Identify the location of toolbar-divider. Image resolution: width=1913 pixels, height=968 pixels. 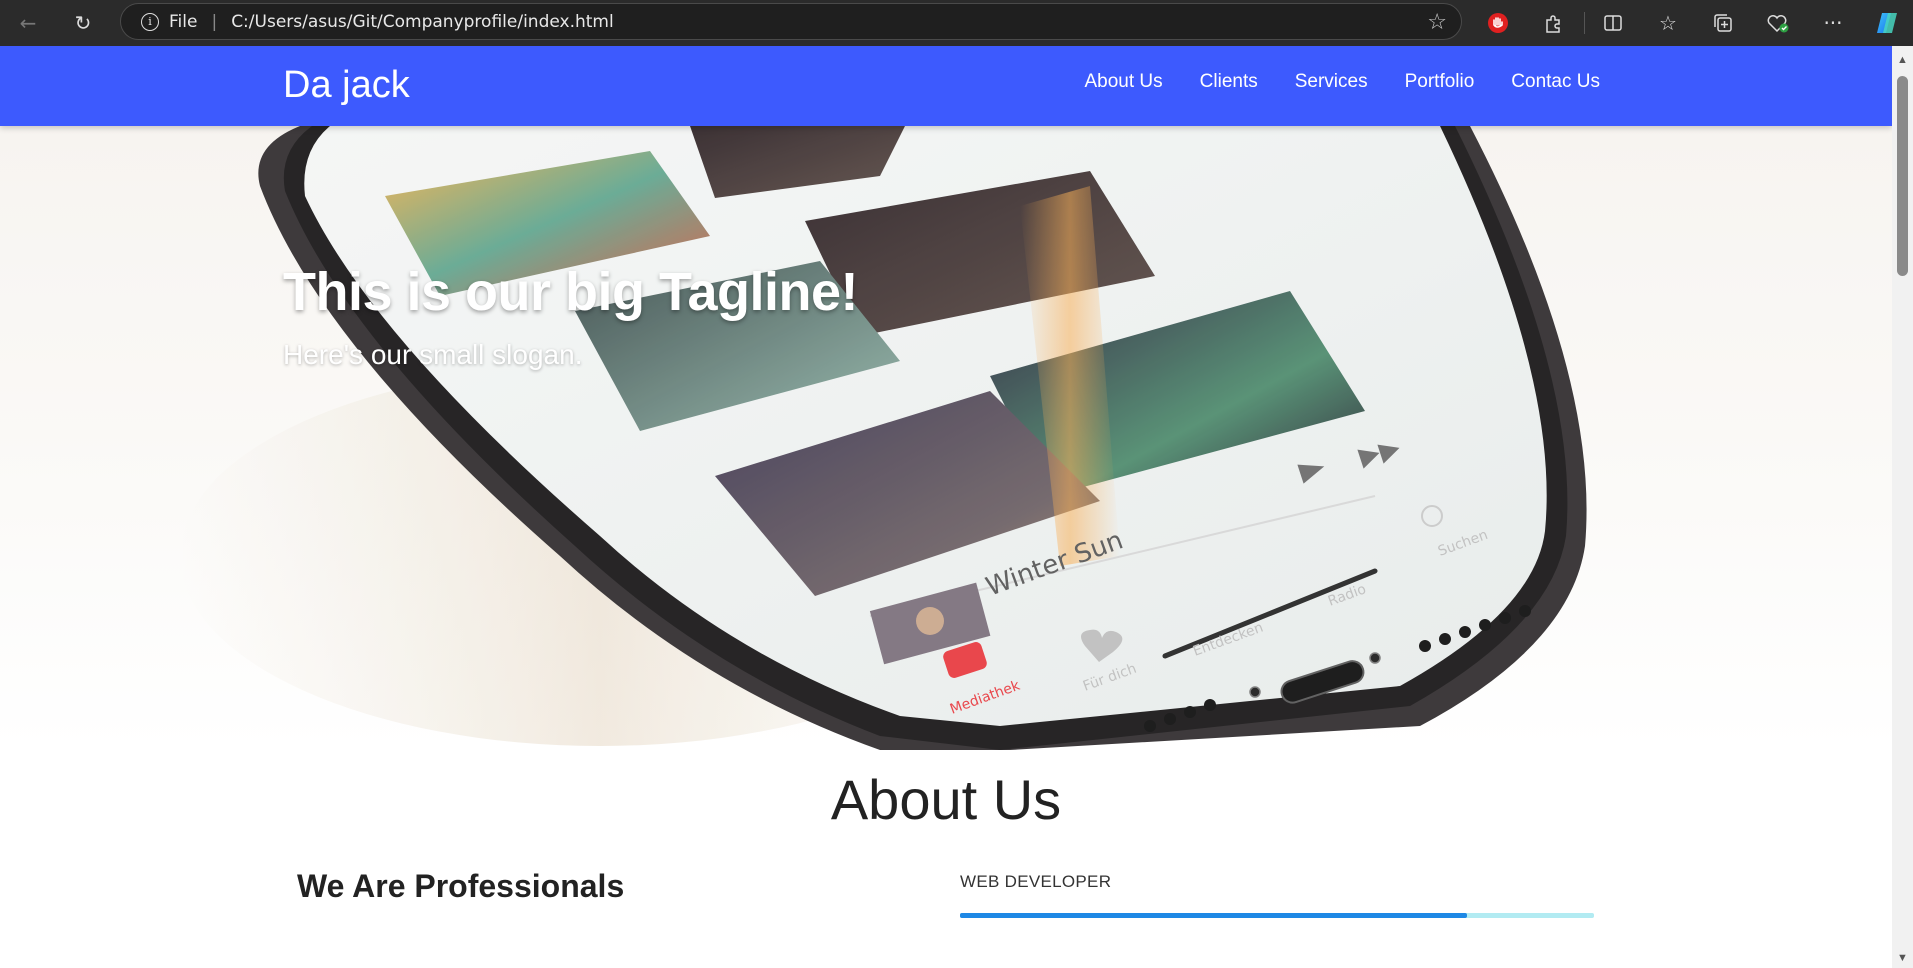
(1584, 23).